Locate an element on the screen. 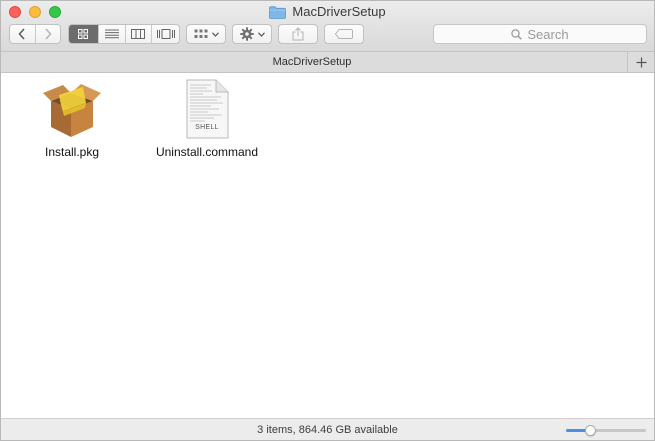 The width and height of the screenshot is (655, 441). columns-icon is located at coordinates (138, 34).